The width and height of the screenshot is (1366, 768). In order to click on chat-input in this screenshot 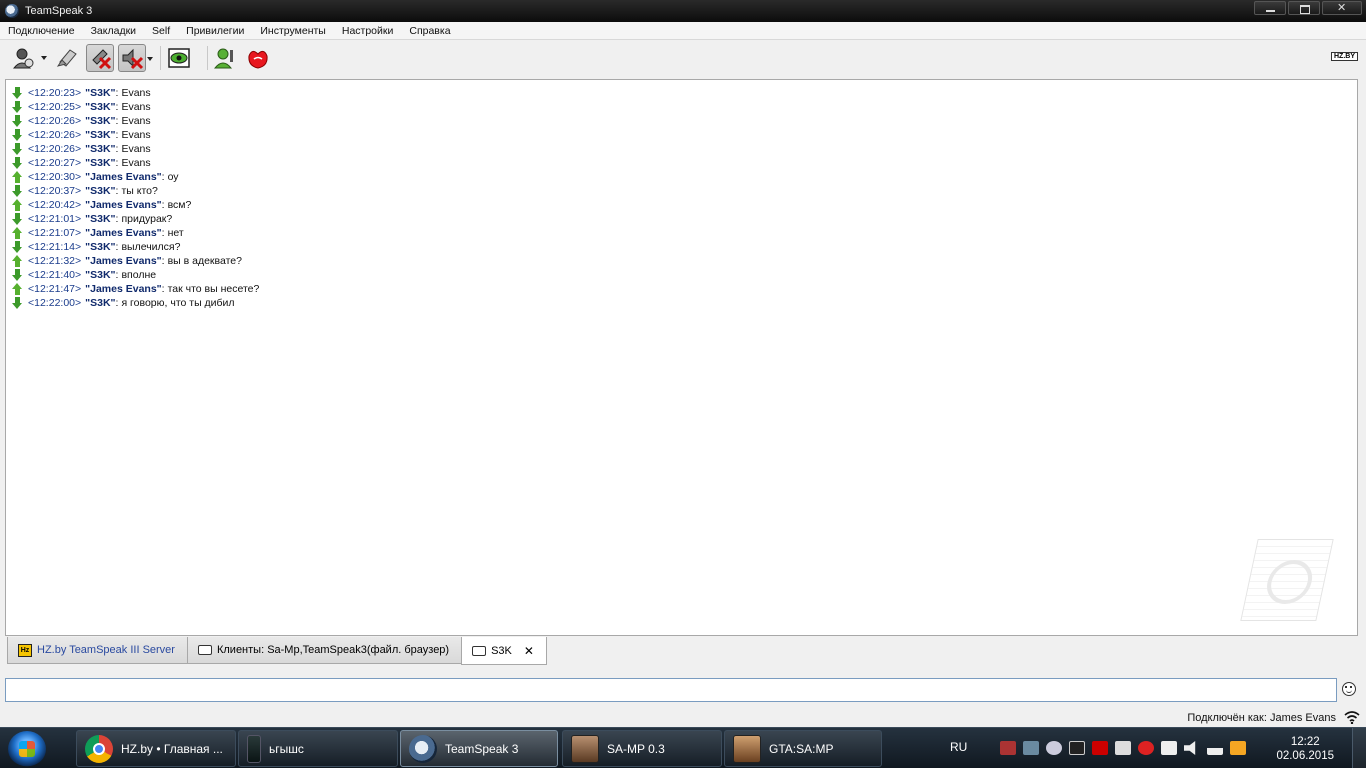, I will do `click(671, 690)`.